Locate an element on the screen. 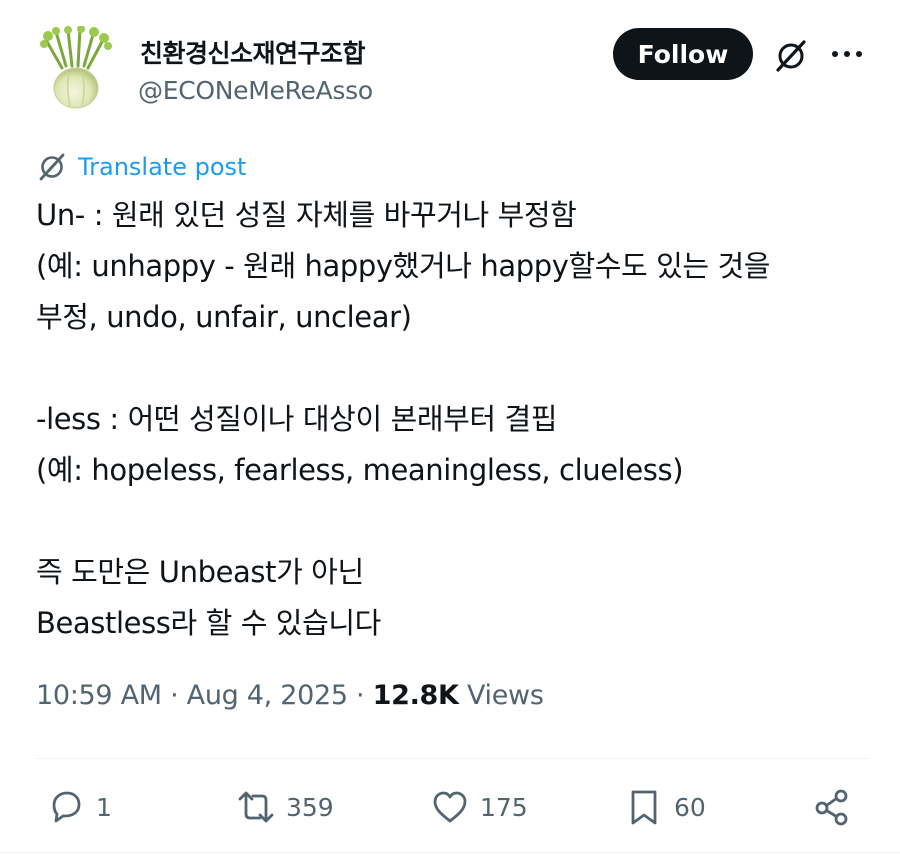  repost-button: 359 is located at coordinates (285, 807).